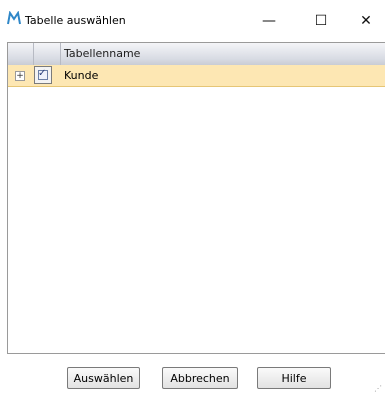  What do you see at coordinates (81, 75) in the screenshot?
I see `table-name-cell: Kunde` at bounding box center [81, 75].